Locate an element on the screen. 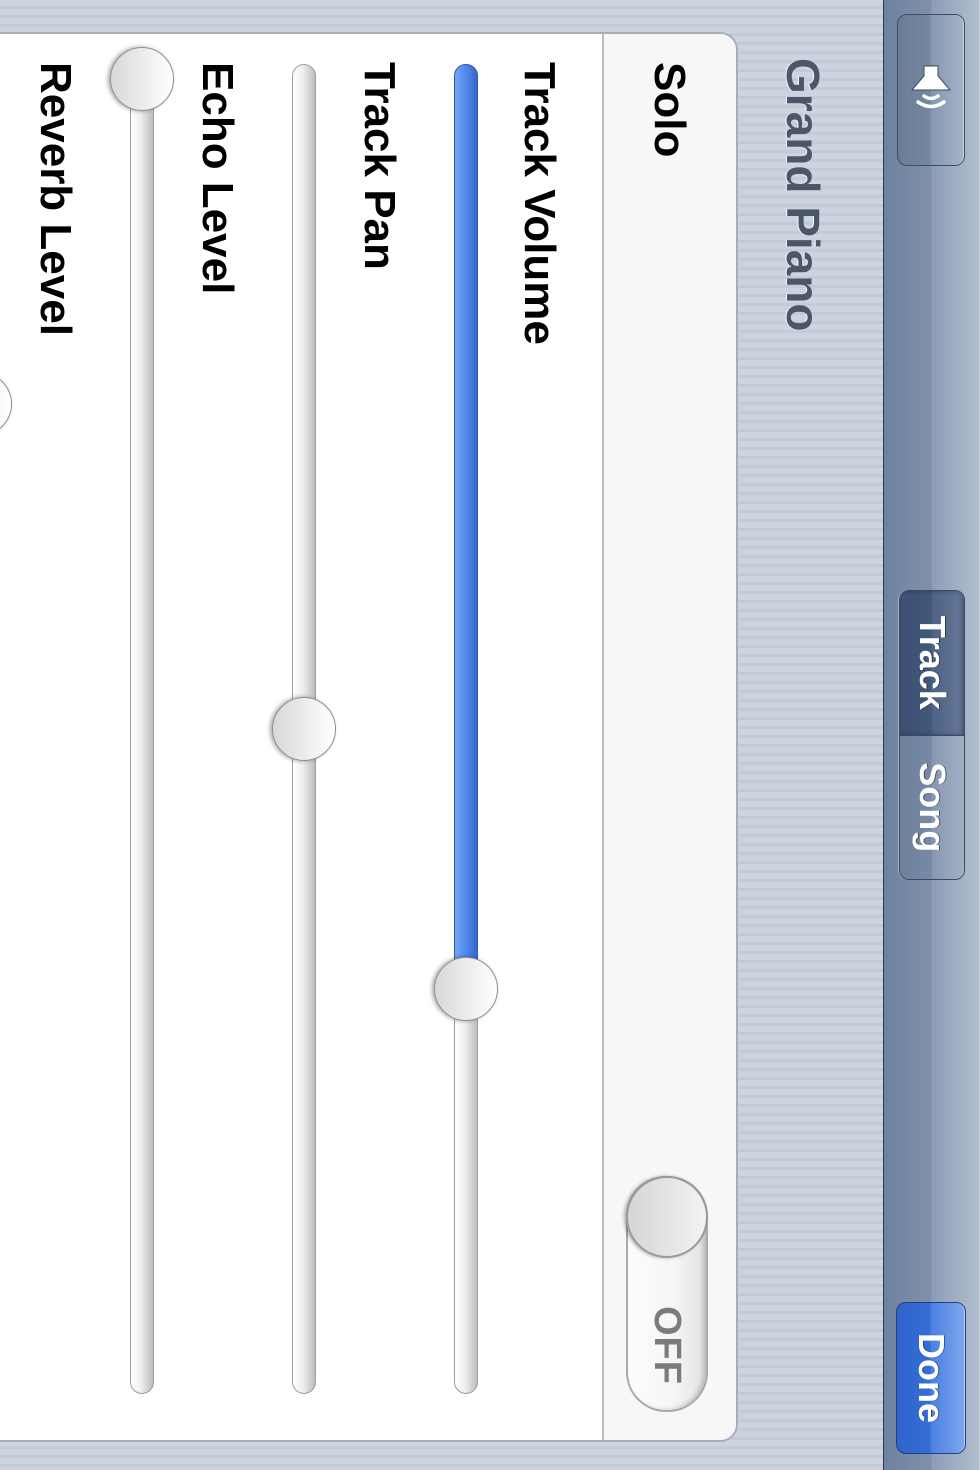  toggle-off-text: OFF is located at coordinates (667, 1345).